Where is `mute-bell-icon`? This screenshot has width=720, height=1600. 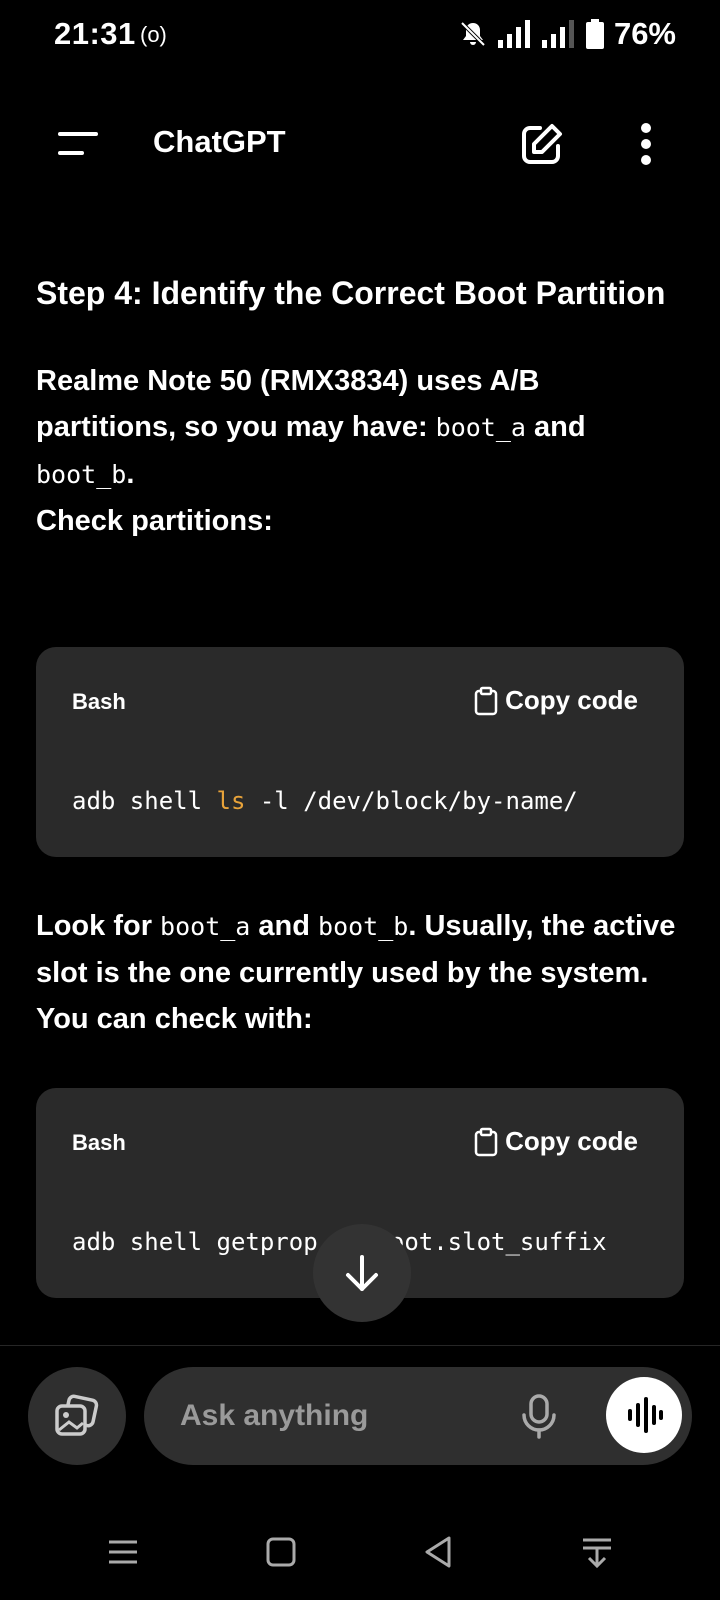 mute-bell-icon is located at coordinates (473, 34).